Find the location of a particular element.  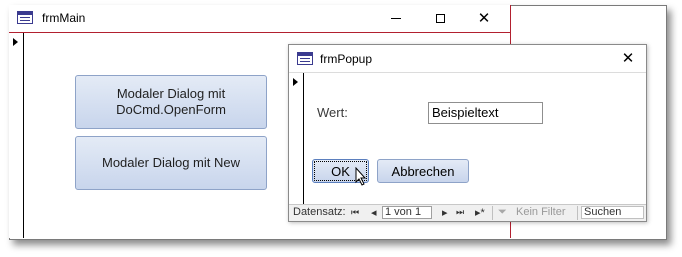

next-record-button: ▸ is located at coordinates (445, 212).